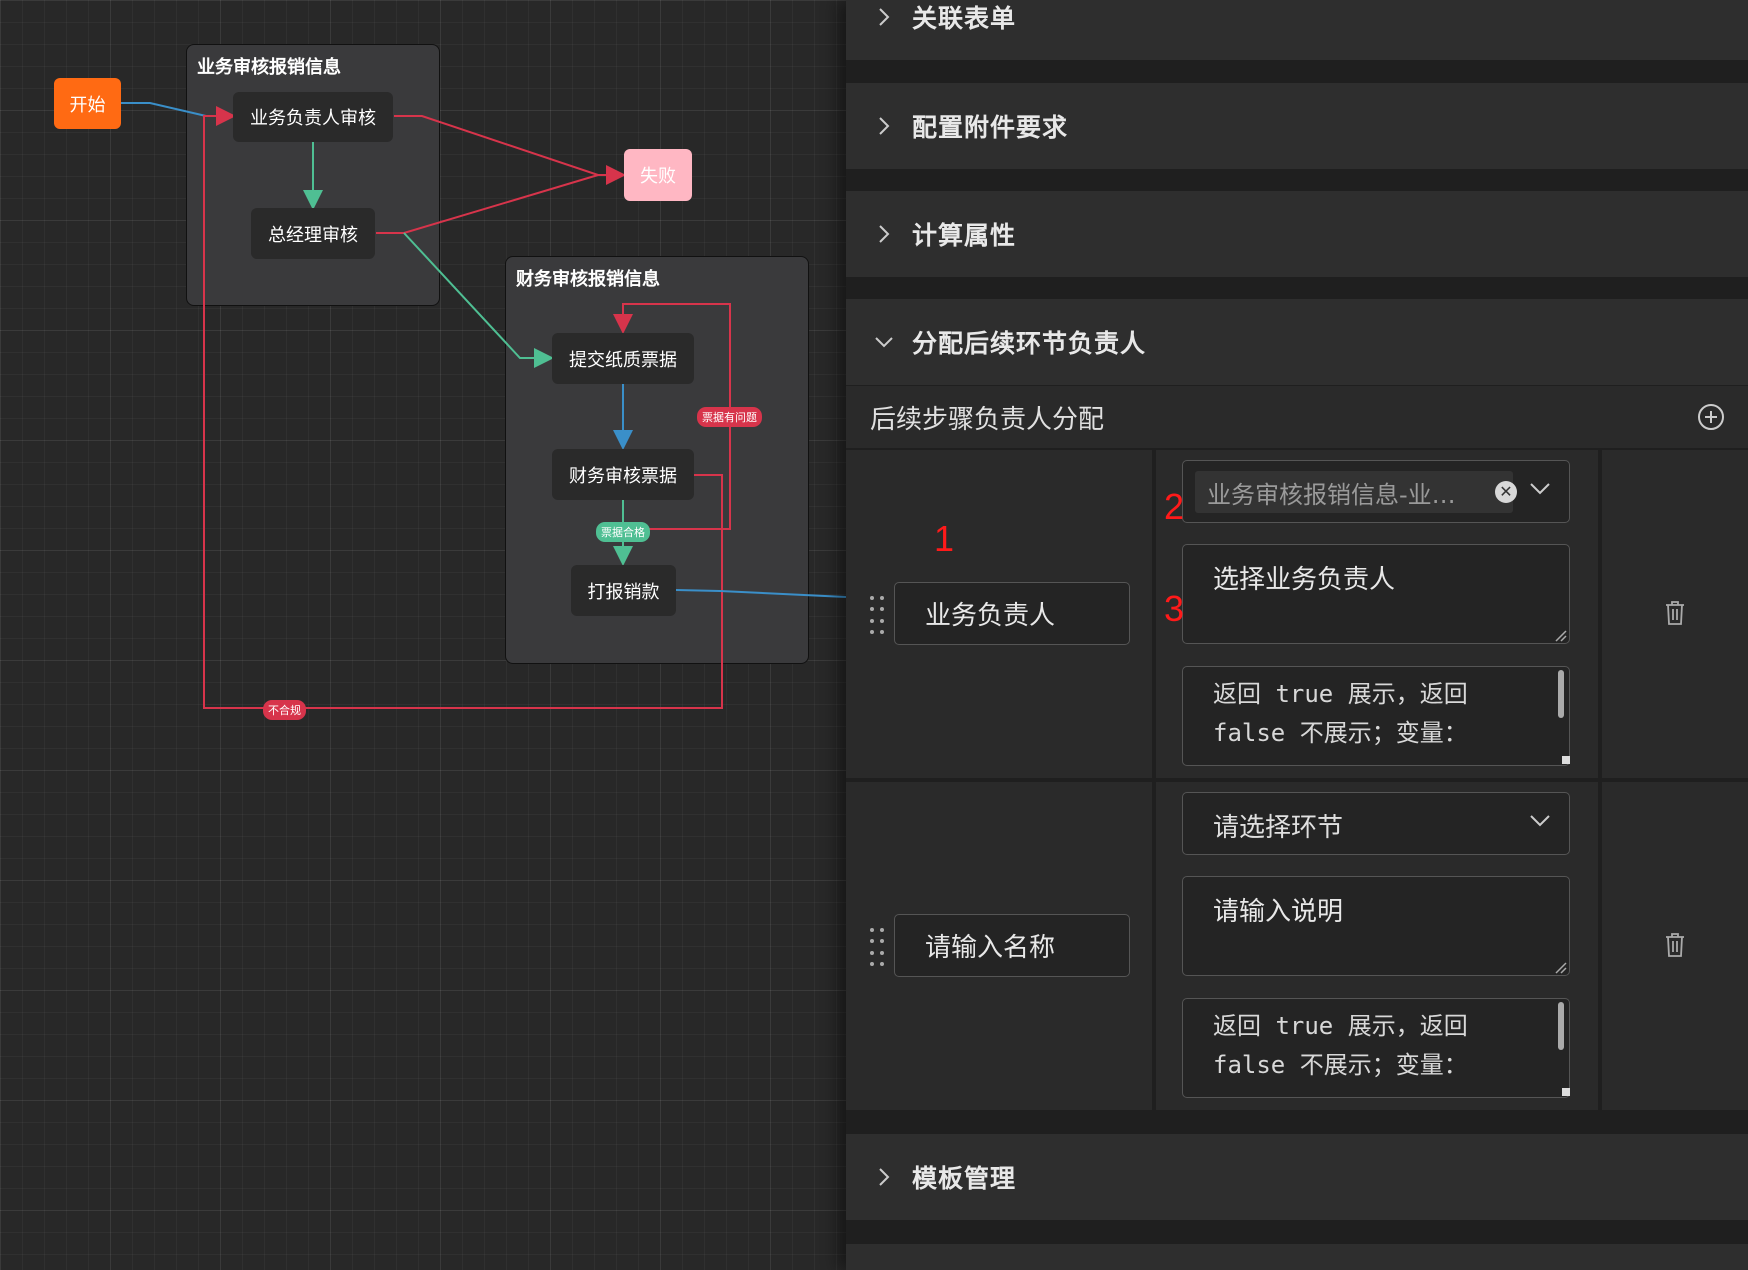  Describe the element at coordinates (1376, 823) in the screenshot. I see `step-select: 请选择环节` at that location.